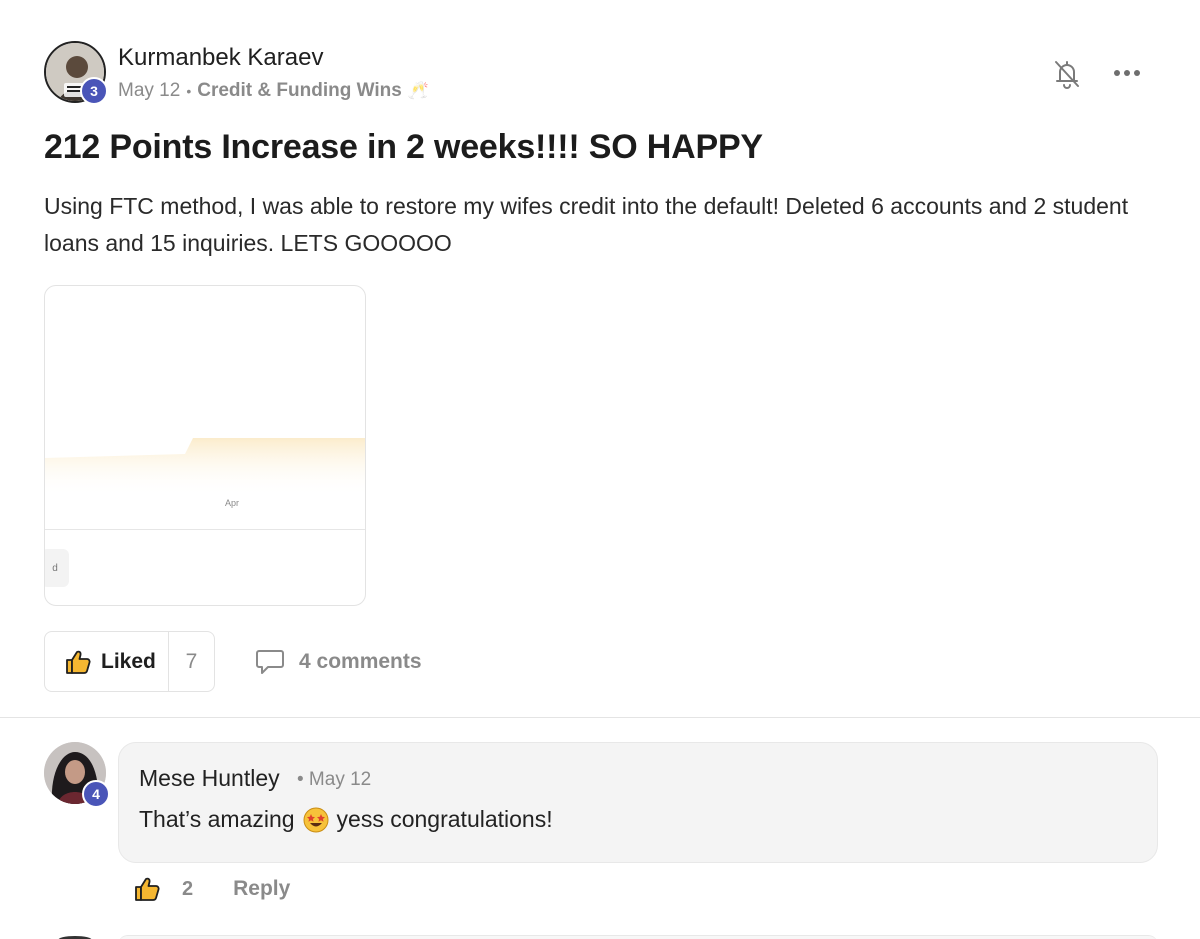 The width and height of the screenshot is (1200, 939). Describe the element at coordinates (220, 58) in the screenshot. I see `author-name: Kurmanbek Karaev` at that location.